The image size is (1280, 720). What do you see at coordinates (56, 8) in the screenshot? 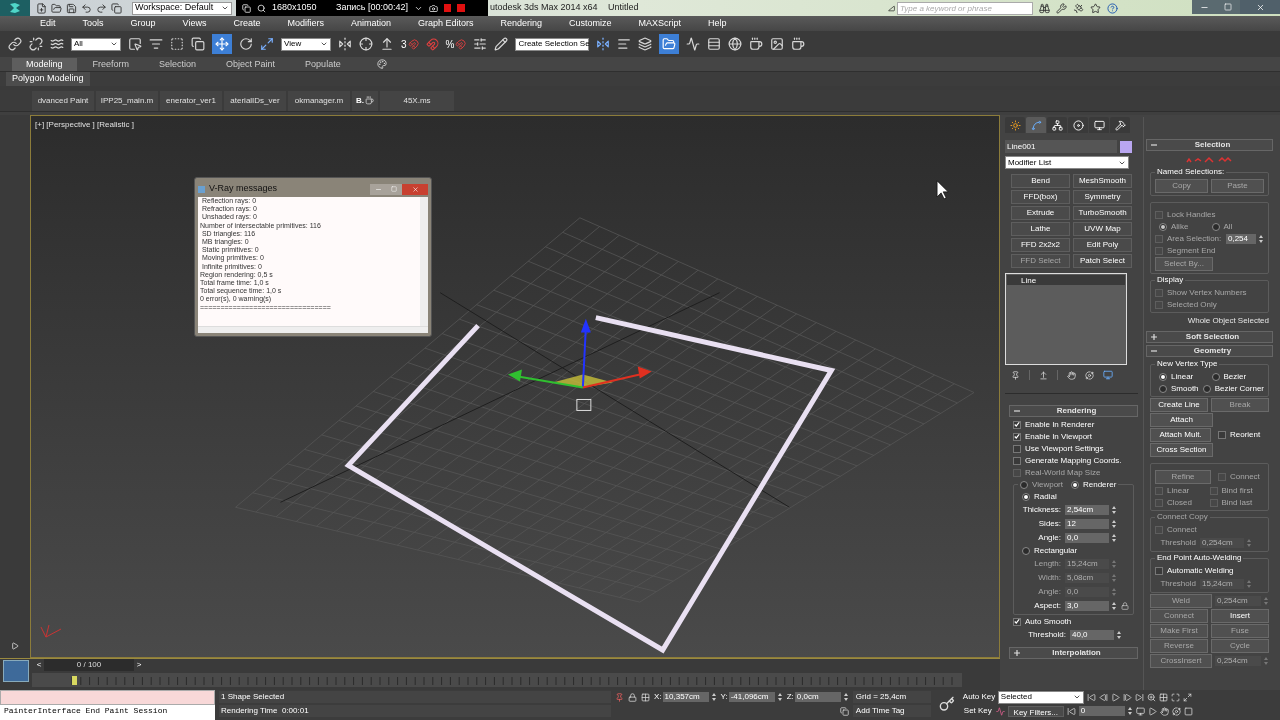
I see `open-folder-icon` at bounding box center [56, 8].